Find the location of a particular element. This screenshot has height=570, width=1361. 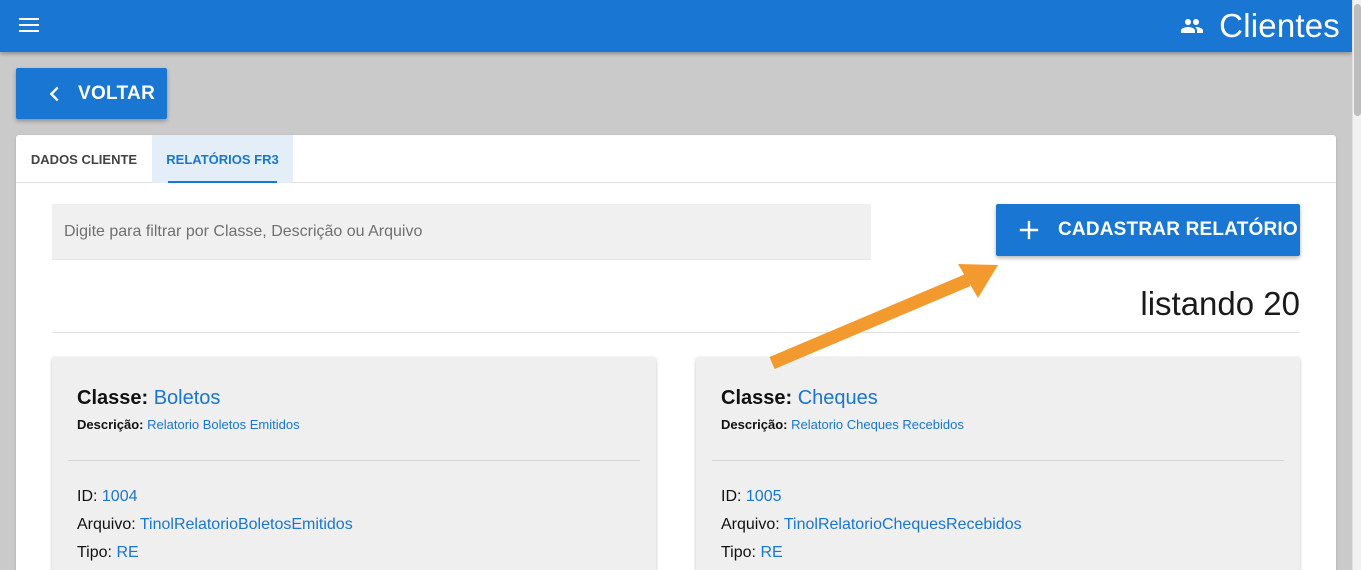

chevron-left-icon is located at coordinates (54, 93).